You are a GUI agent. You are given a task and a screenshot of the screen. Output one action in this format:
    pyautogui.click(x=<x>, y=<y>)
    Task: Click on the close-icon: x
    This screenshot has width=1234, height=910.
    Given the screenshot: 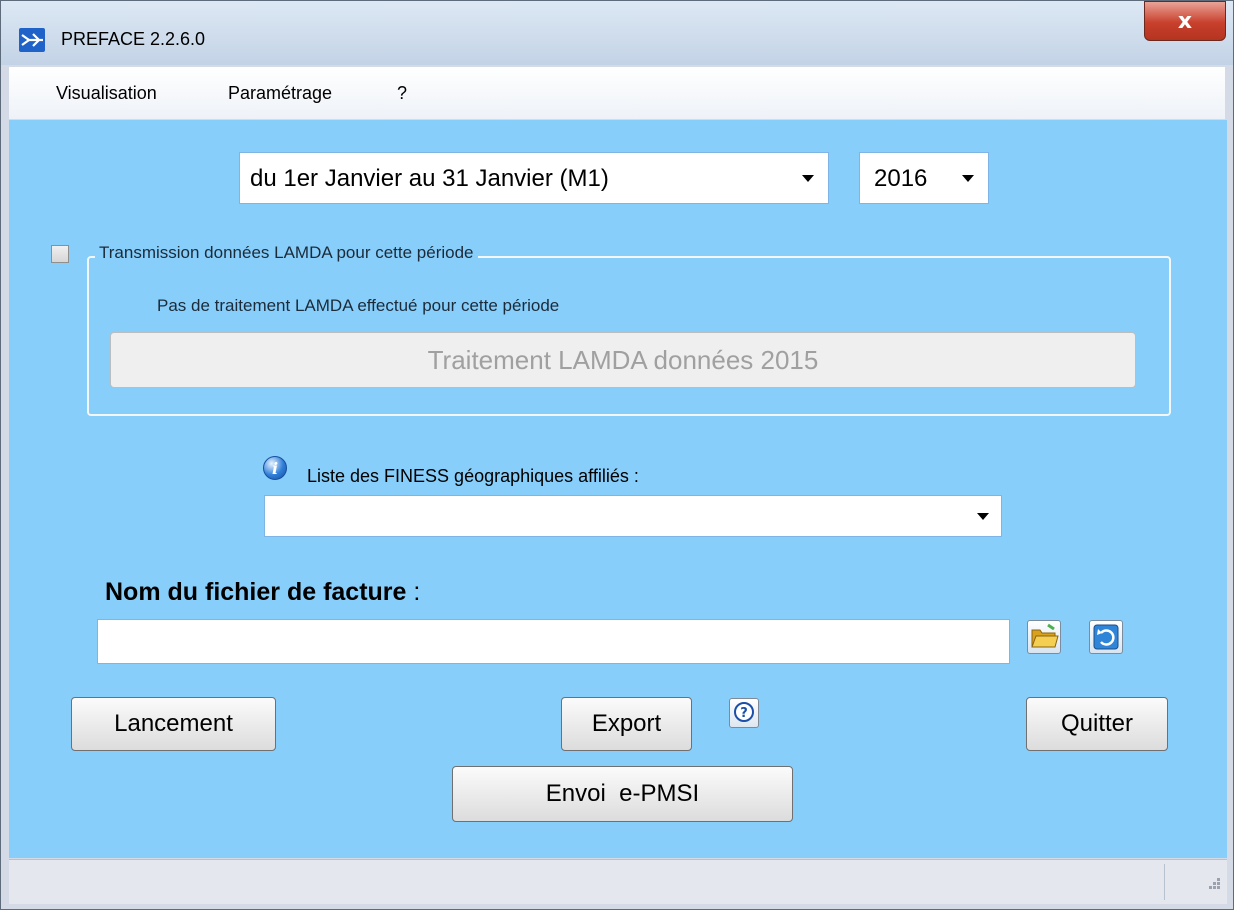 What is the action you would take?
    pyautogui.click(x=1185, y=21)
    